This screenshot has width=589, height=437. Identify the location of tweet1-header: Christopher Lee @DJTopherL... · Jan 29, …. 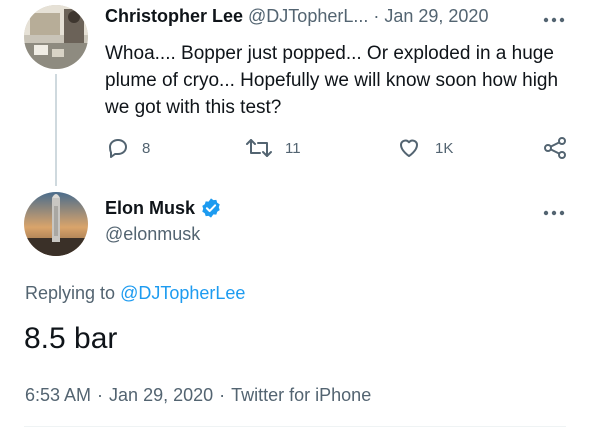
(296, 16).